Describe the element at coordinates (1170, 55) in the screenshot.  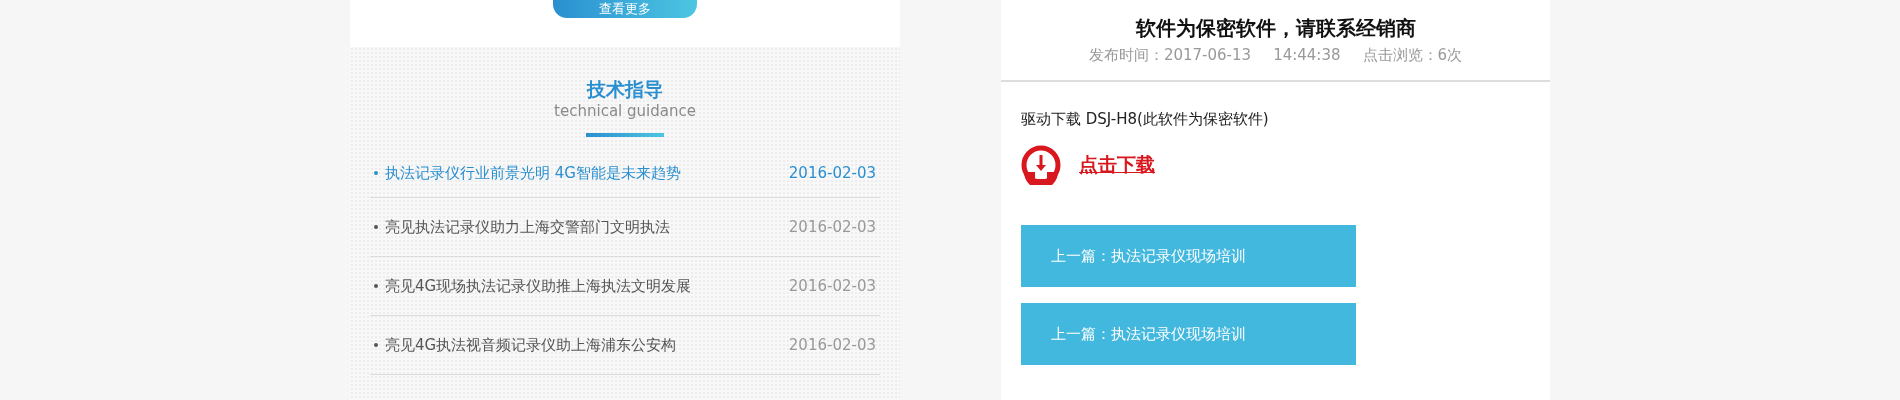
I see `meta-text: 发布时间：2017-06-13` at that location.